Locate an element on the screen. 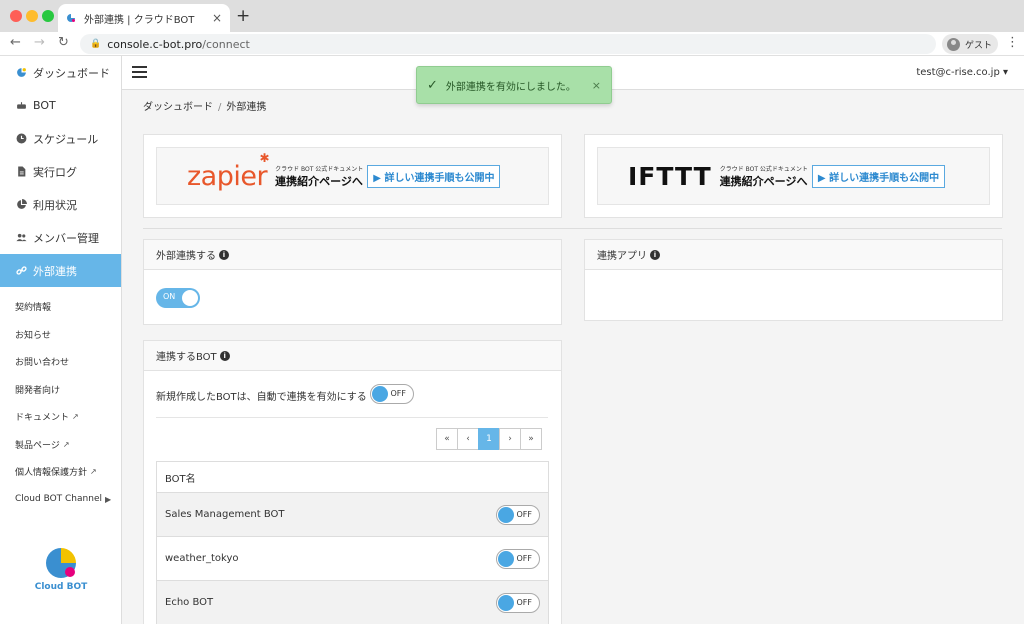 The width and height of the screenshot is (1024, 624). sidebar-link-label: お知らせ is located at coordinates (33, 335).